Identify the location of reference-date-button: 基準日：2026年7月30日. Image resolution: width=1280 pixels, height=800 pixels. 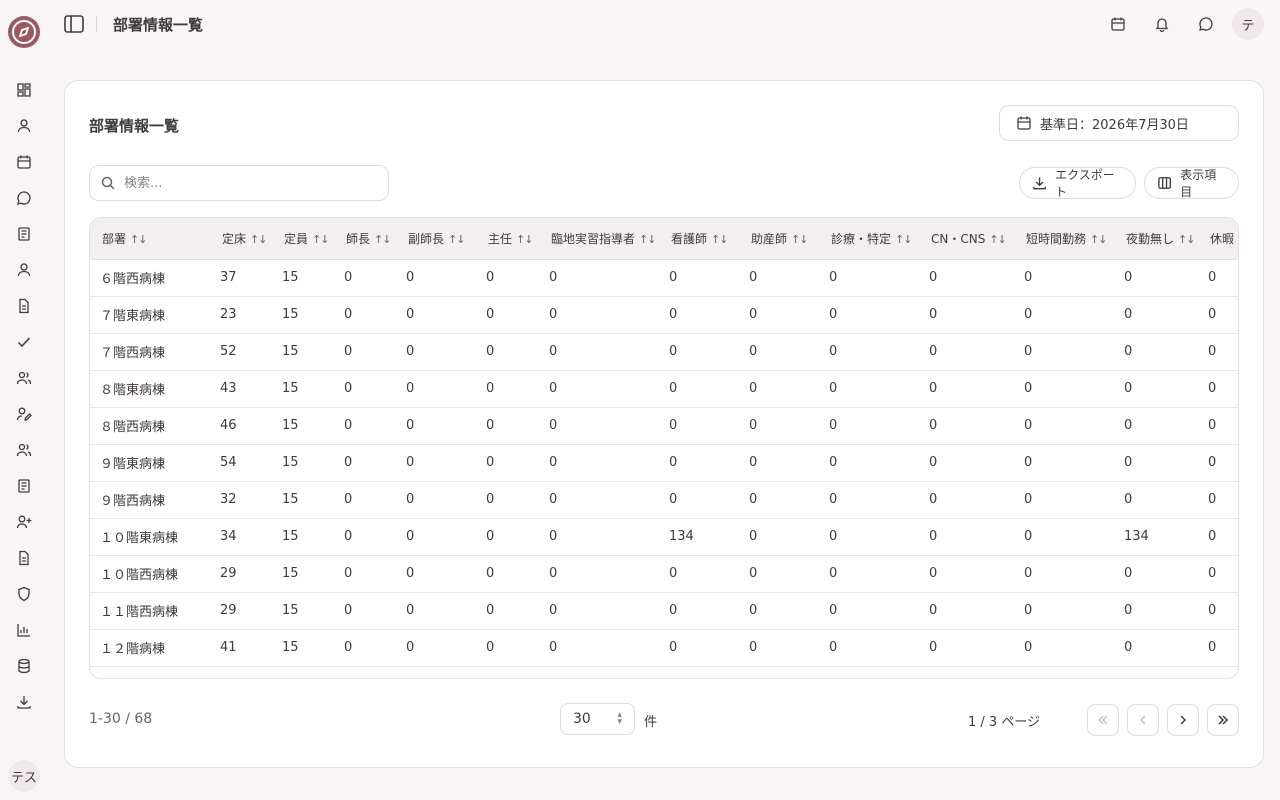
(1119, 123).